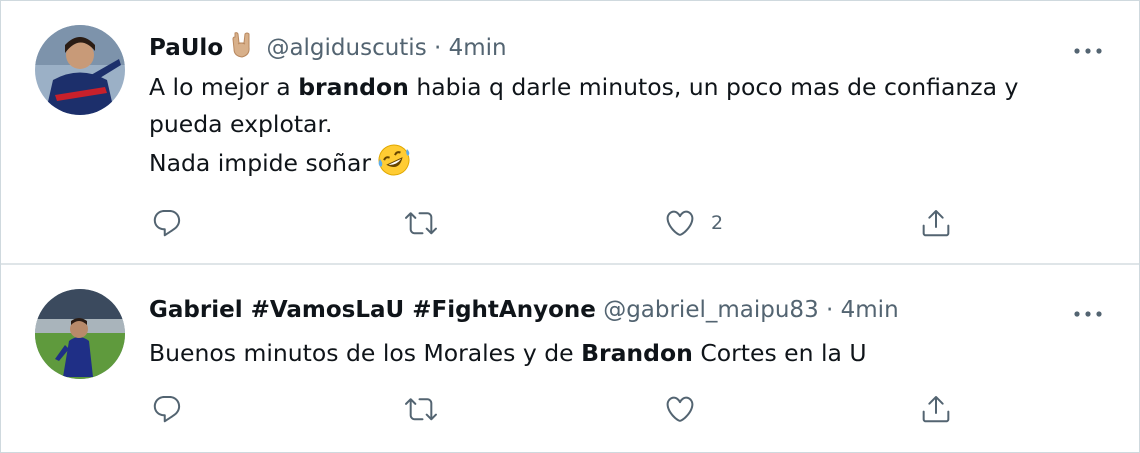 The width and height of the screenshot is (1140, 453). What do you see at coordinates (1088, 310) in the screenshot?
I see `more-icon` at bounding box center [1088, 310].